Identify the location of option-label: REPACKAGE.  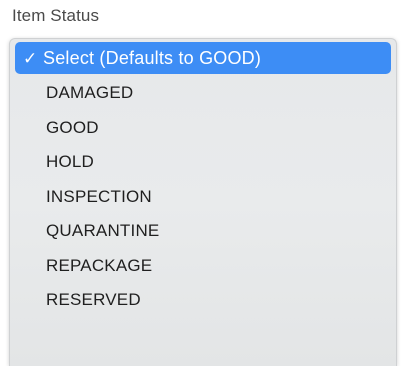
(99, 265).